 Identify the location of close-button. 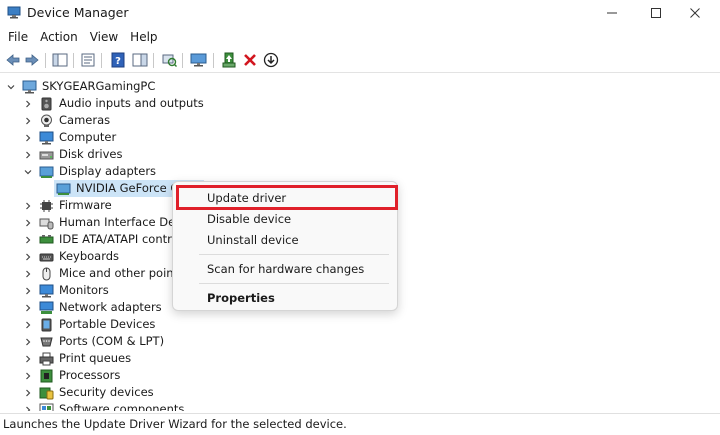
(695, 13).